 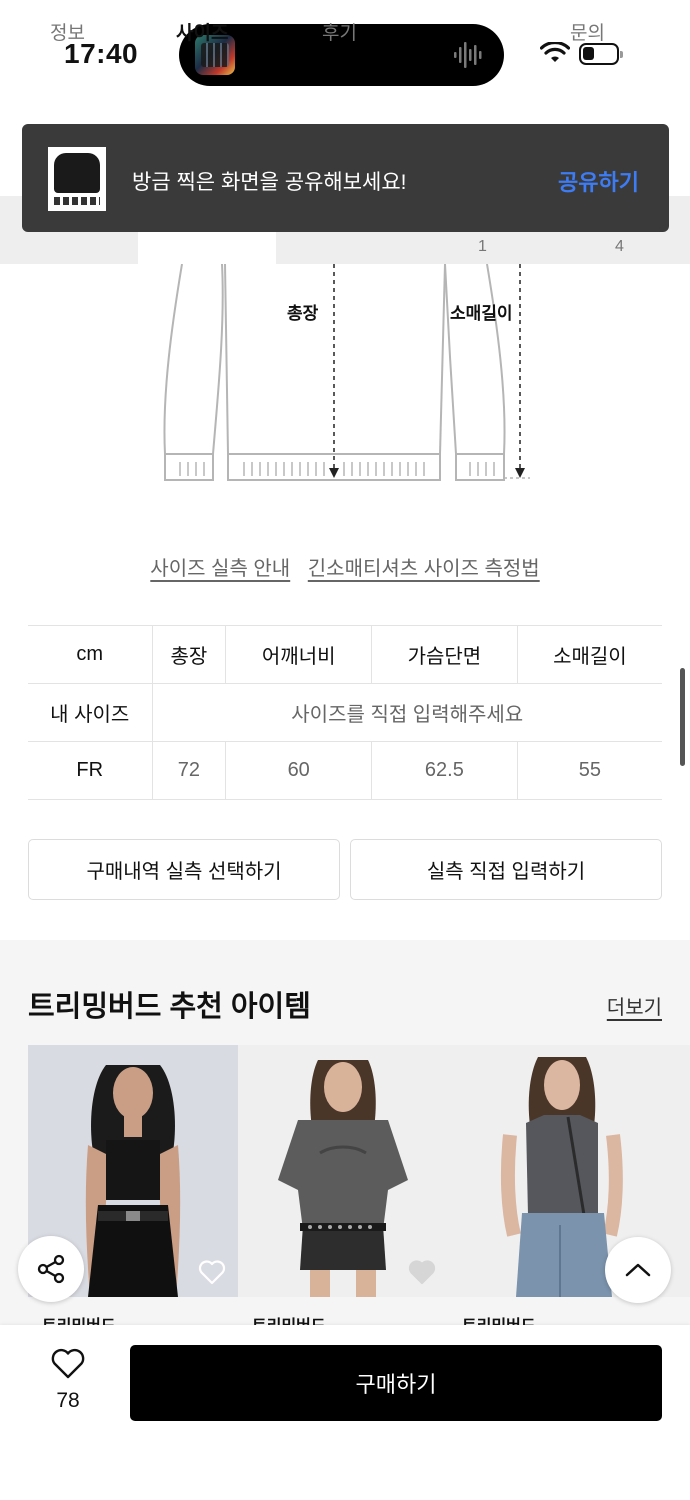 I want to click on toast-message: 방금 찍은 화면을 공유해보세요!, so click(x=269, y=182).